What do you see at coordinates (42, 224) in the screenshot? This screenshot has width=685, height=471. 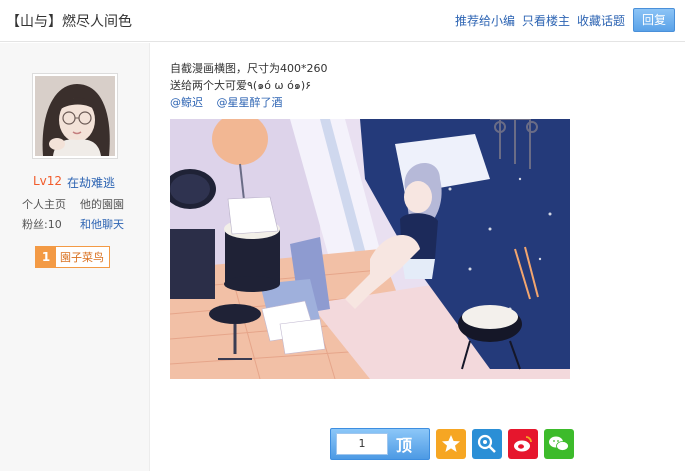 I see `fans-count: 粉丝:10` at bounding box center [42, 224].